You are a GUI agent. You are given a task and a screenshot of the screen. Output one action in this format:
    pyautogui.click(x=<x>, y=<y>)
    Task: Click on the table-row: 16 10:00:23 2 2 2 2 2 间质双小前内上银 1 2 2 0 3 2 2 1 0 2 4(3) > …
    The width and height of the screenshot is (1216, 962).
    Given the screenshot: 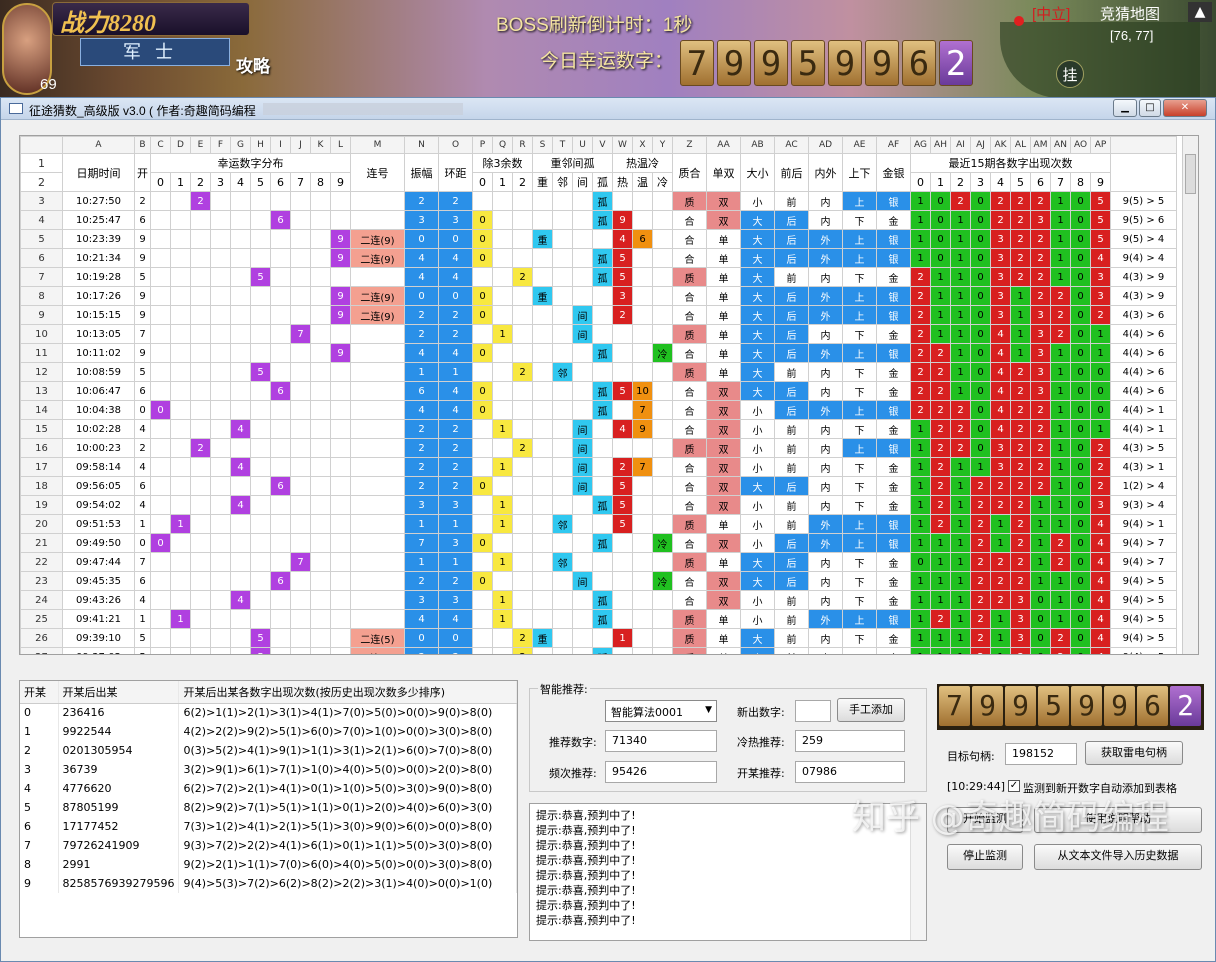 What is the action you would take?
    pyautogui.click(x=598, y=448)
    